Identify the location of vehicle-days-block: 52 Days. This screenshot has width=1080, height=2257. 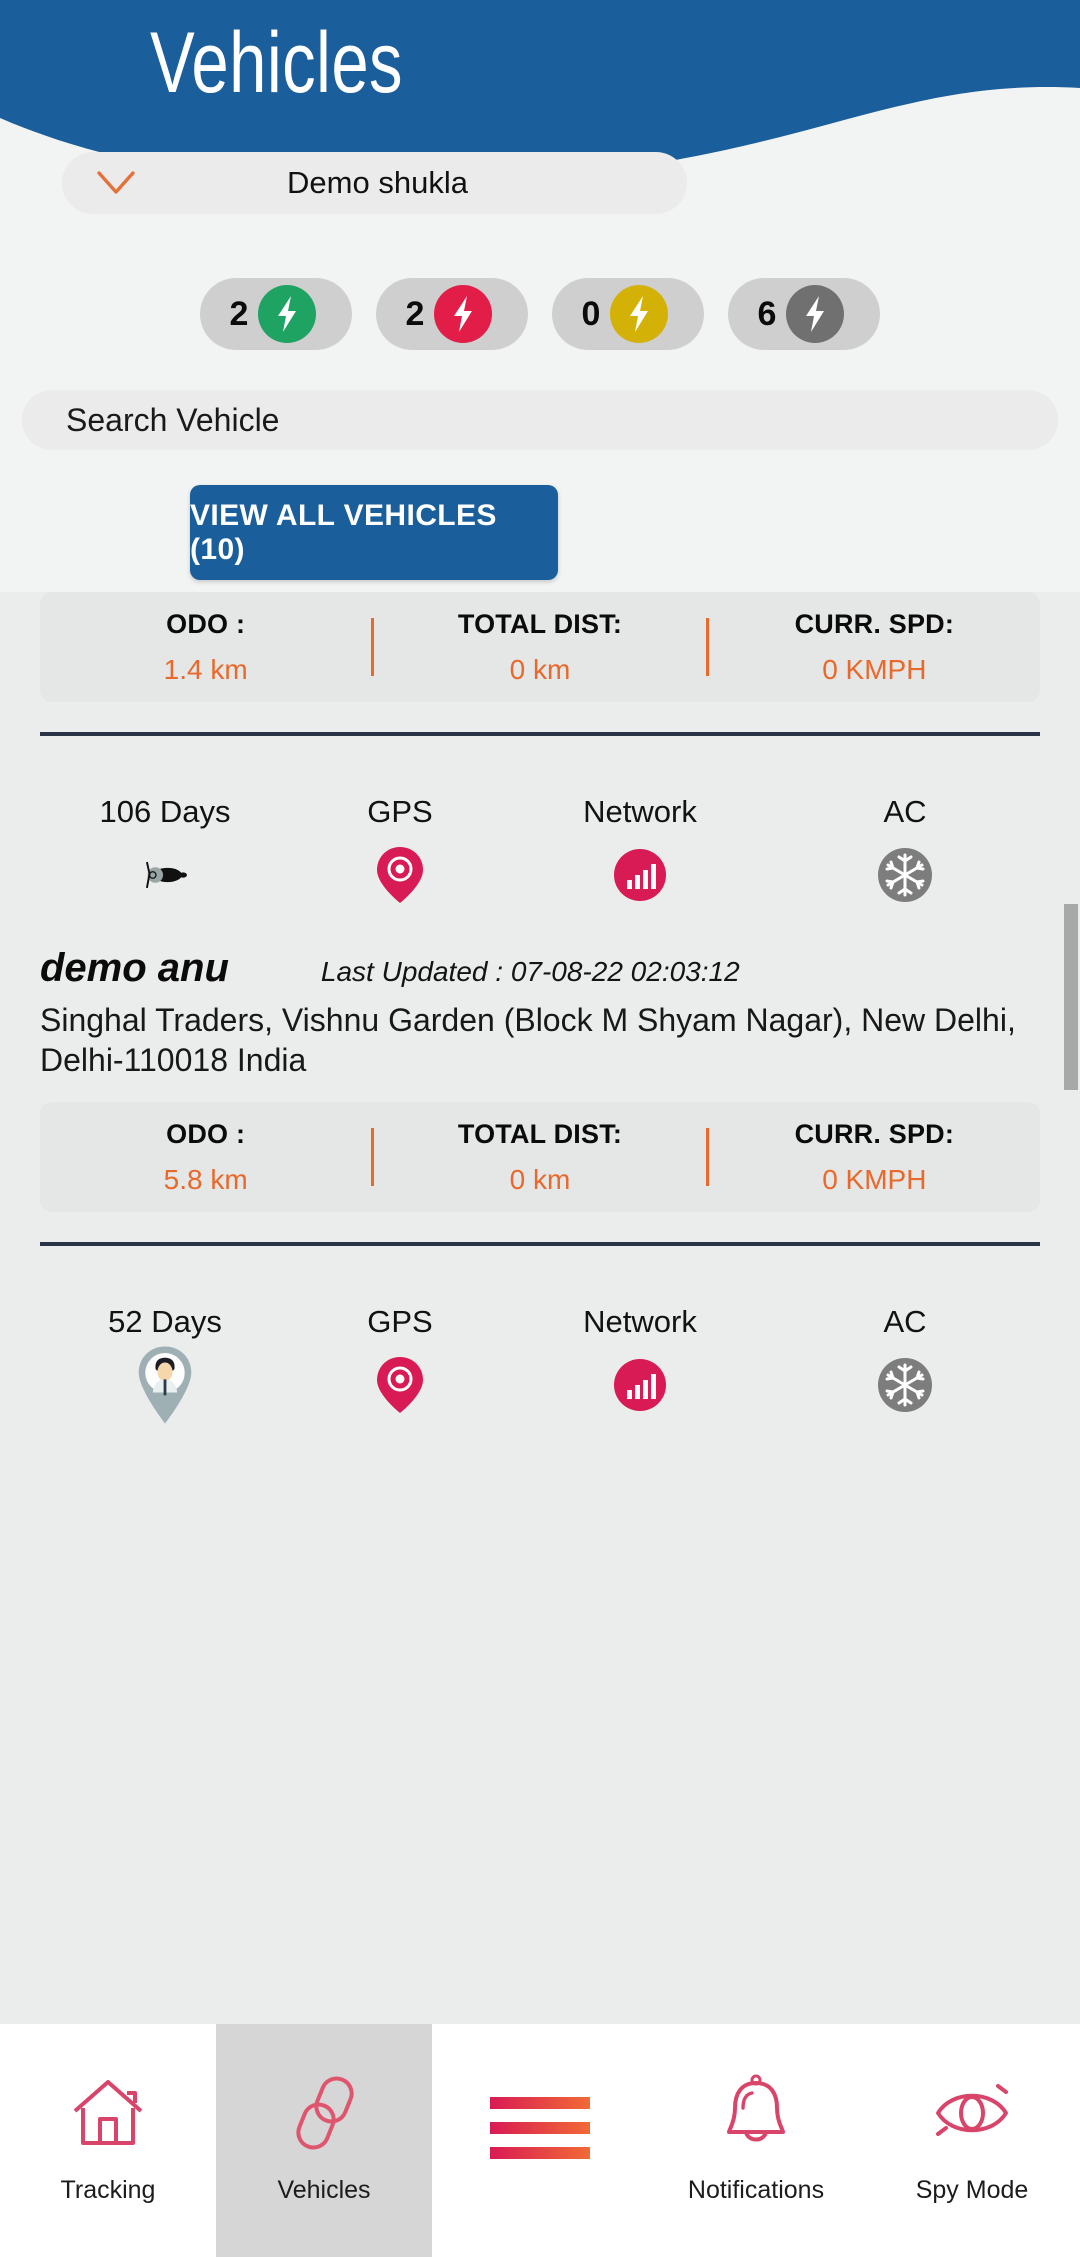
(165, 1364).